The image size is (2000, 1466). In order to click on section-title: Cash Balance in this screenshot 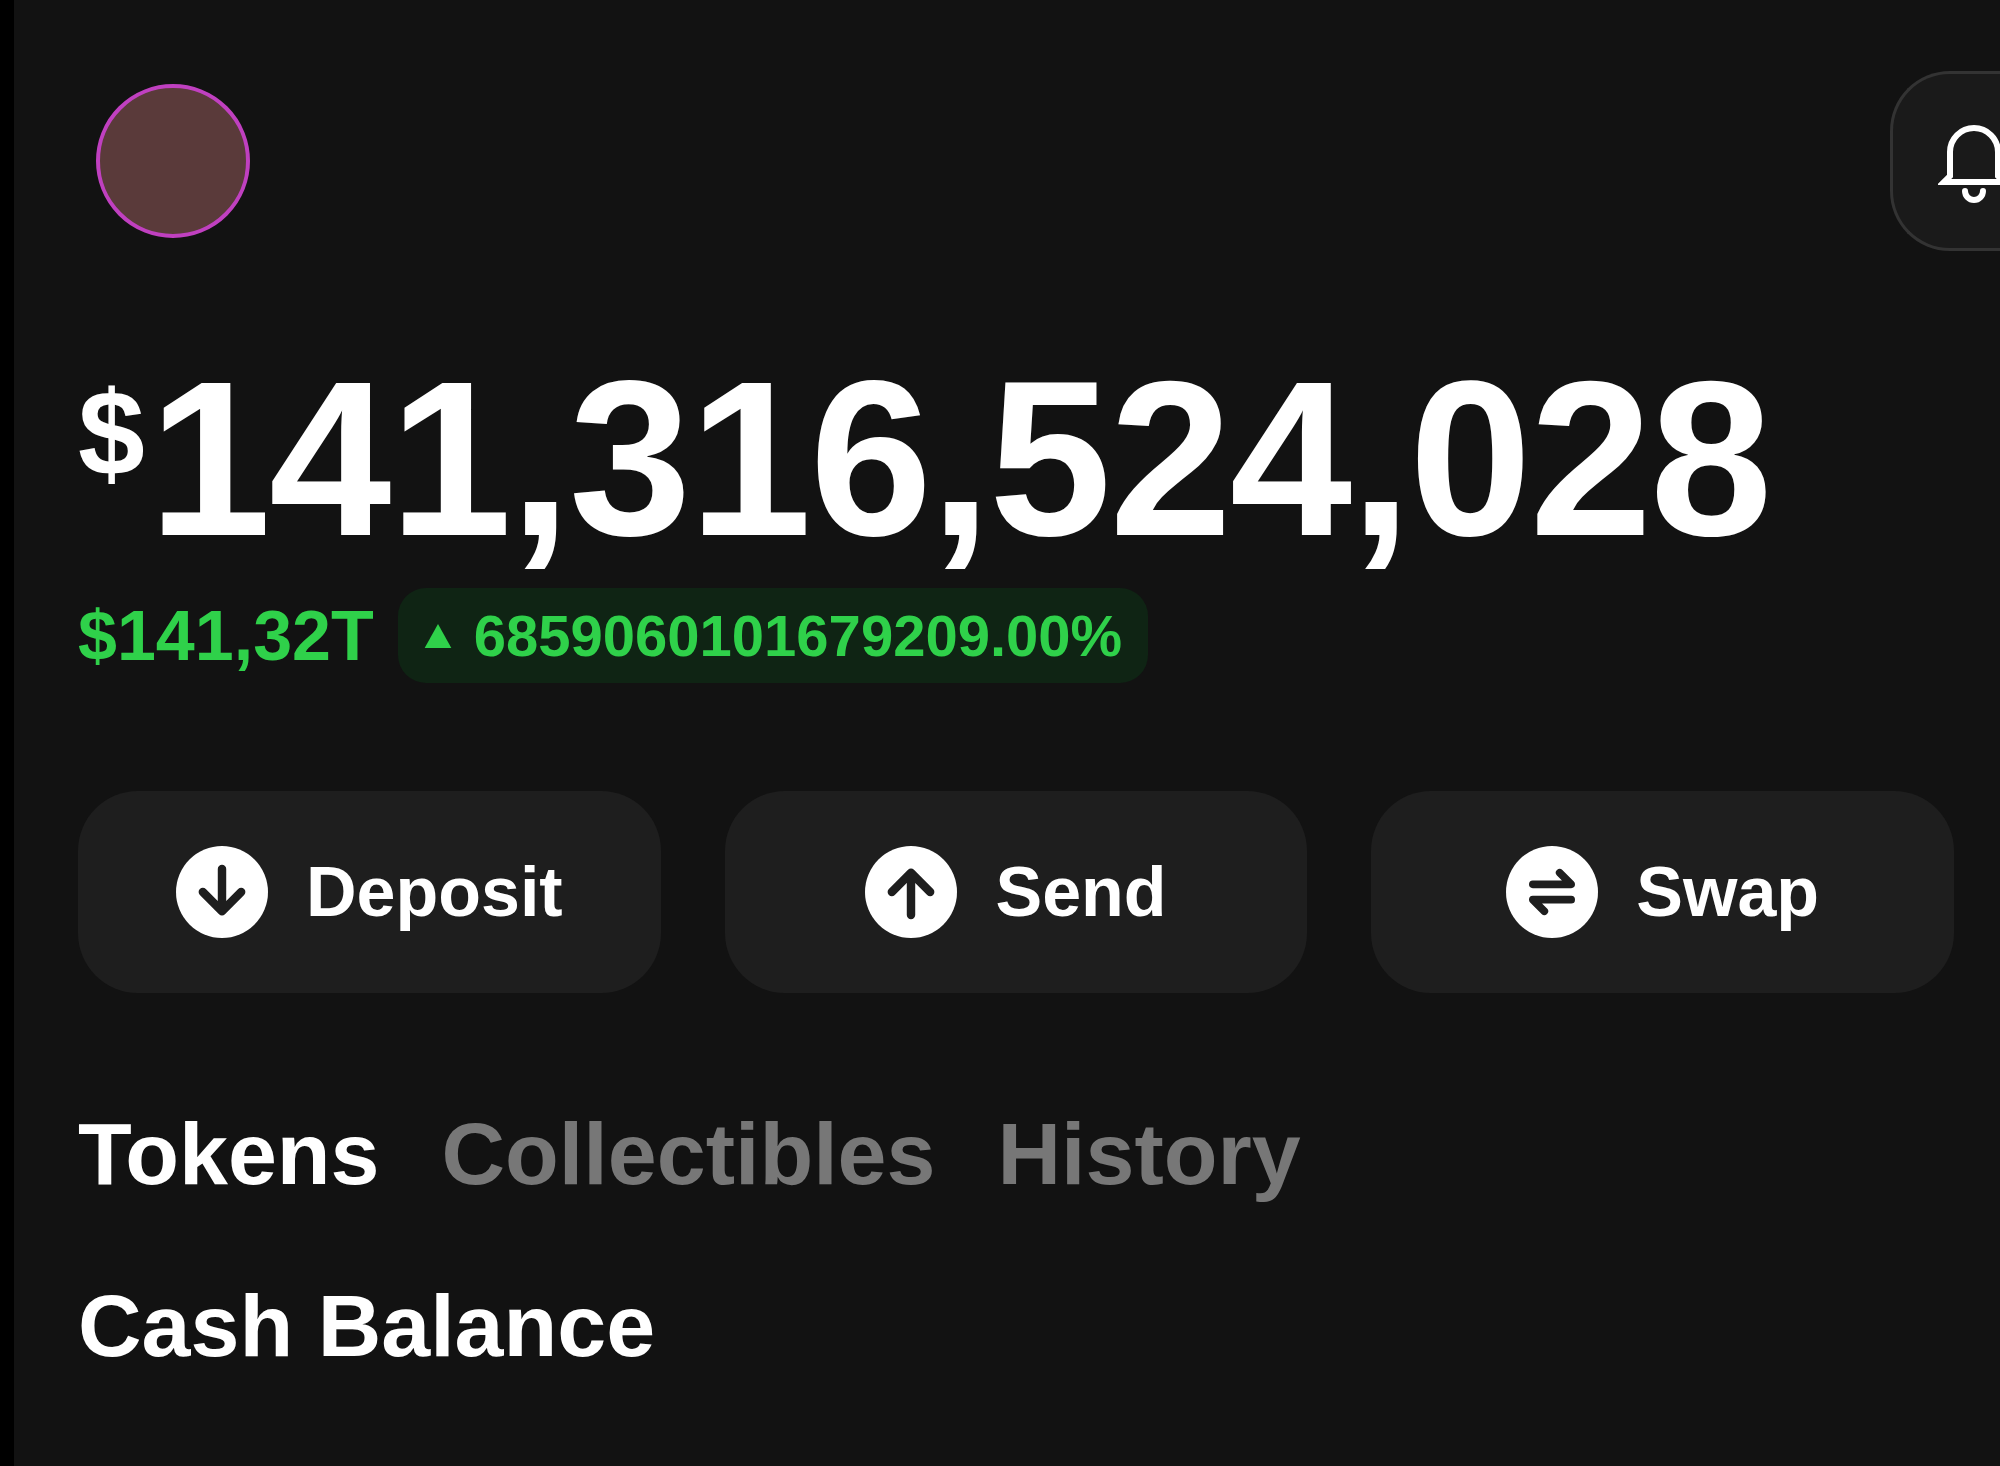, I will do `click(367, 1326)`.